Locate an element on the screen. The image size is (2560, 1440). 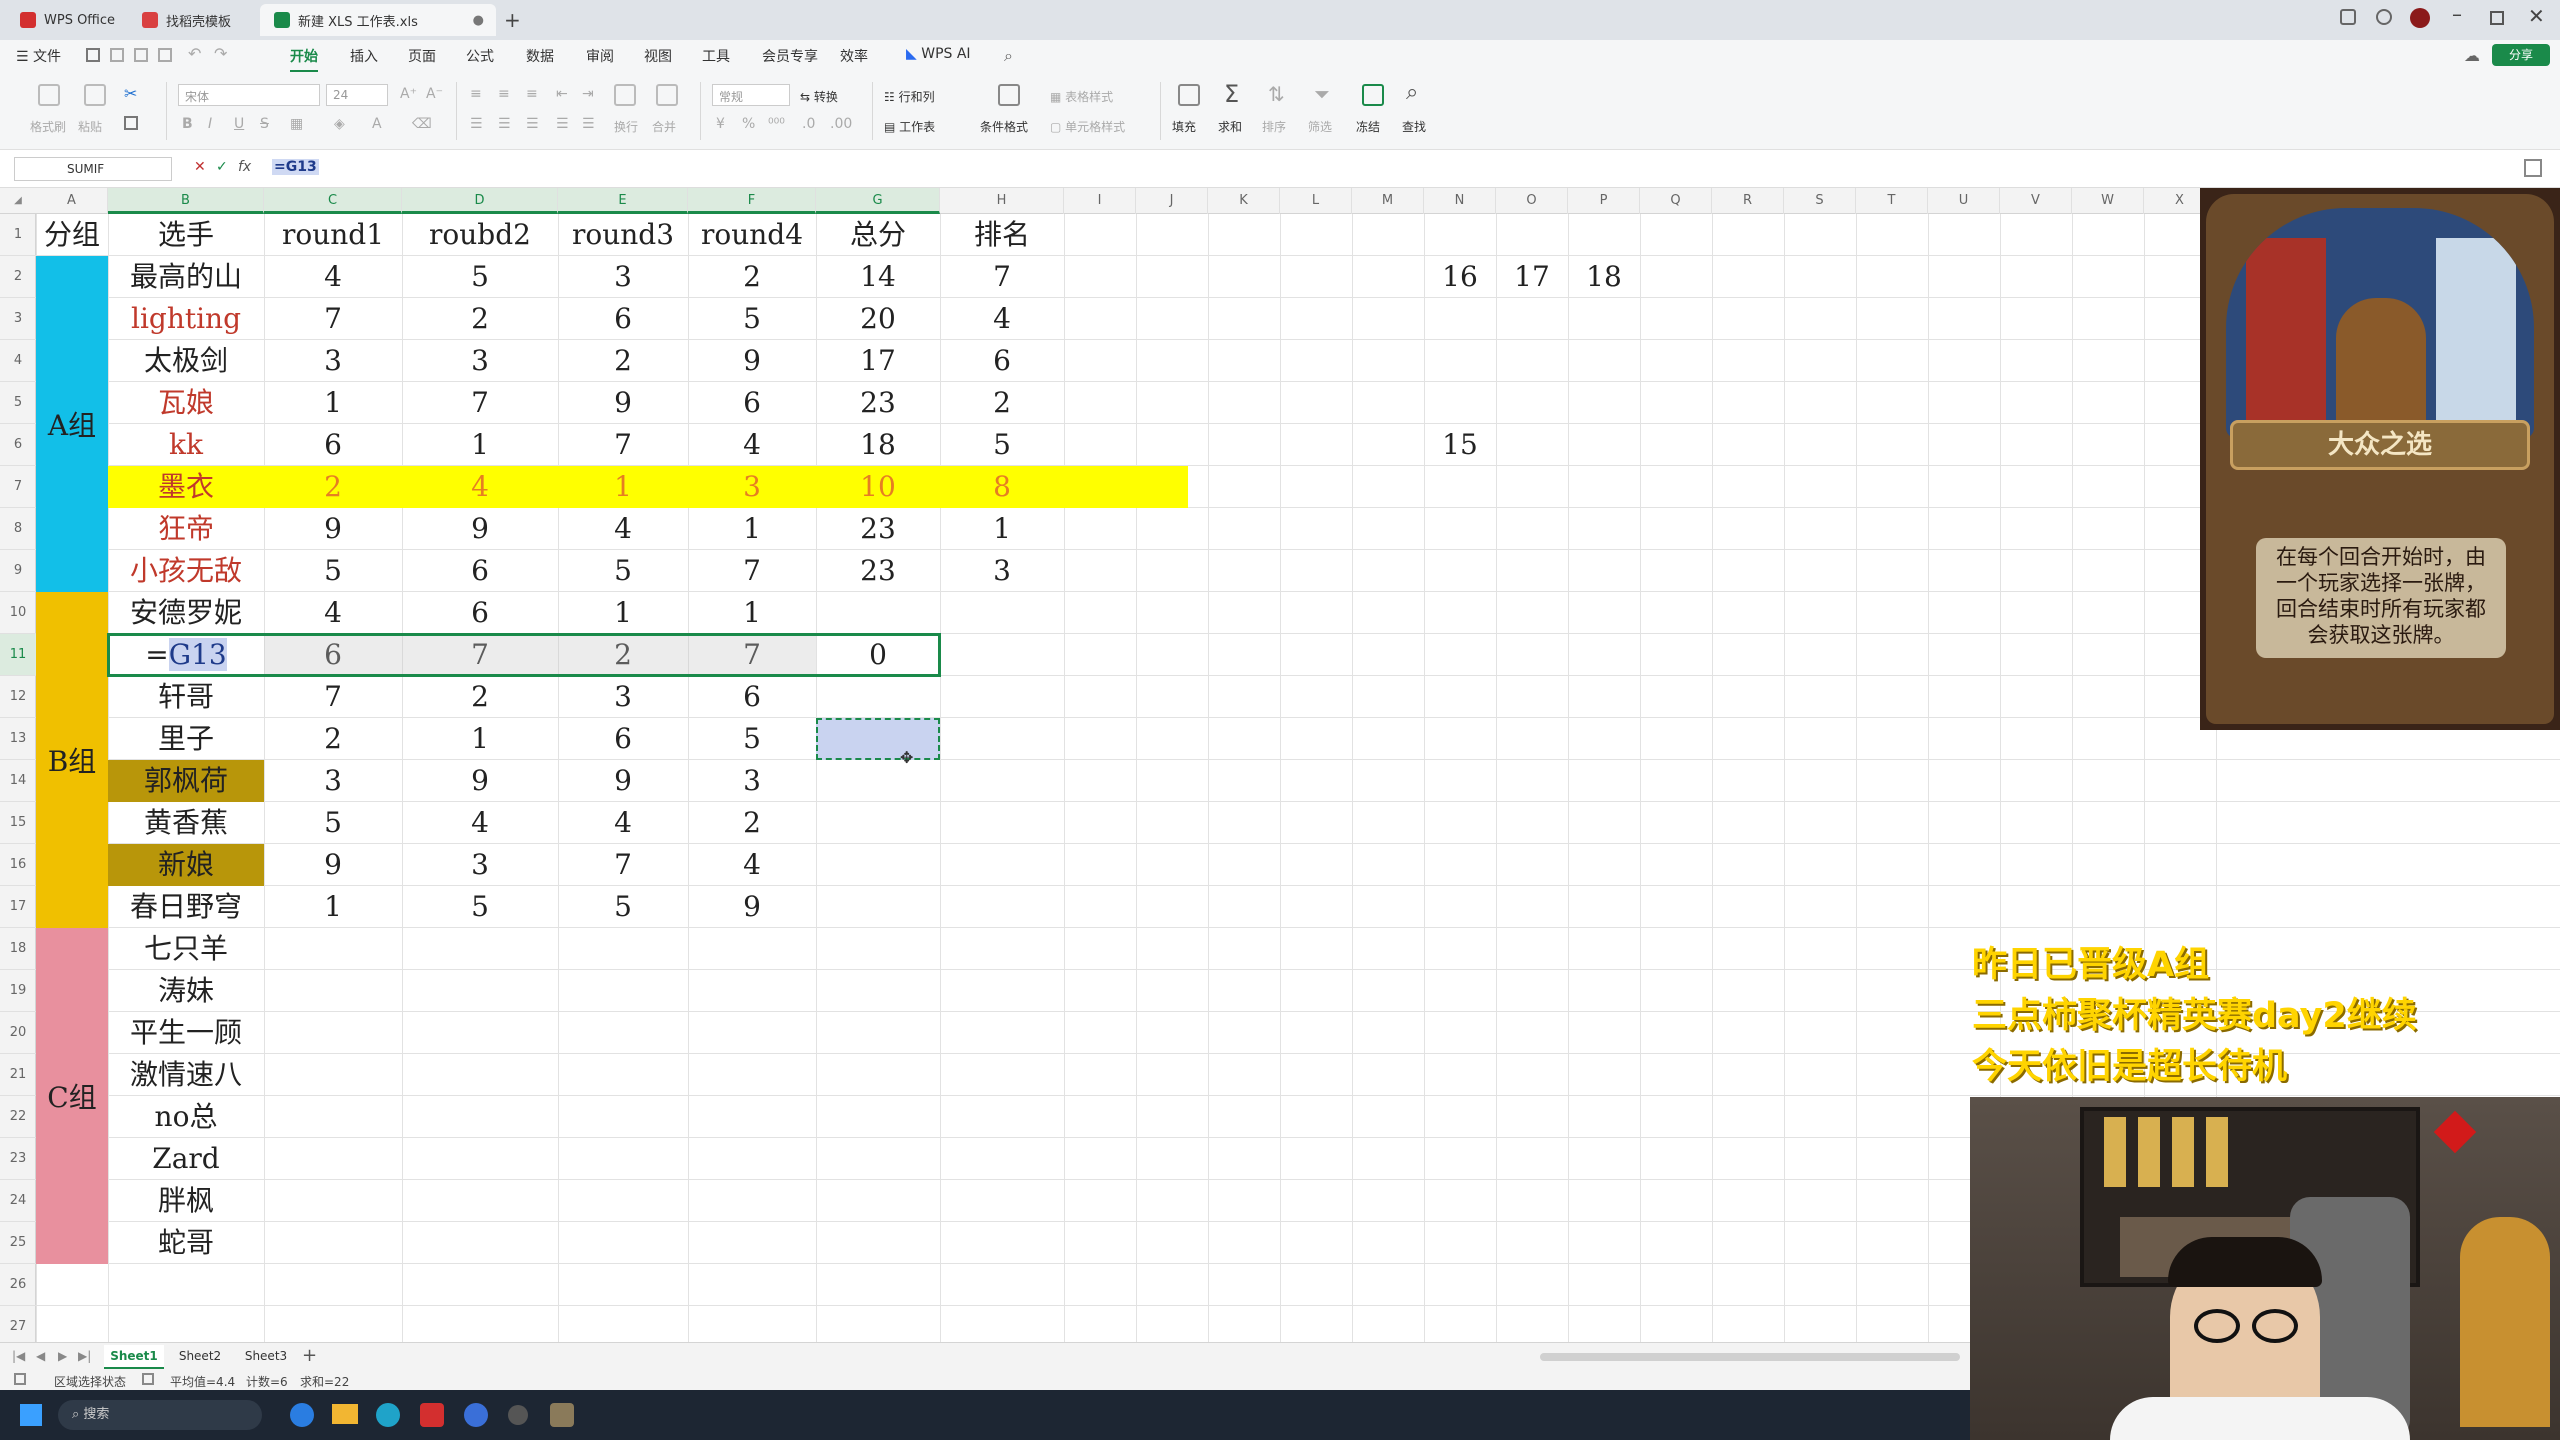
player-name: 新娘 is located at coordinates (186, 865).